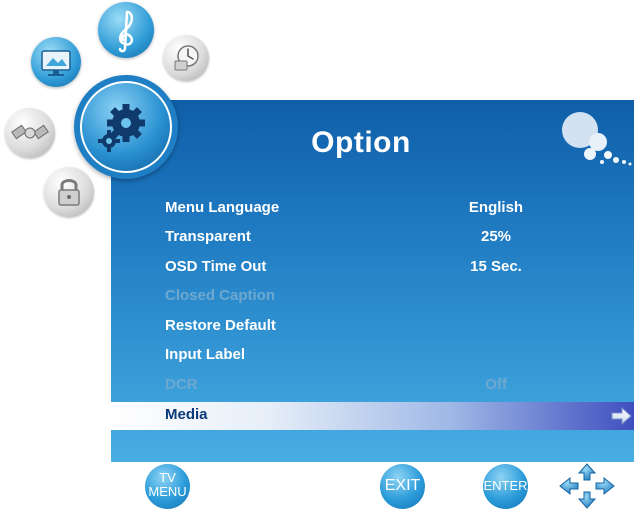 The height and width of the screenshot is (515, 634). Describe the element at coordinates (167, 477) in the screenshot. I see `tv-menu-line1: TV` at that location.